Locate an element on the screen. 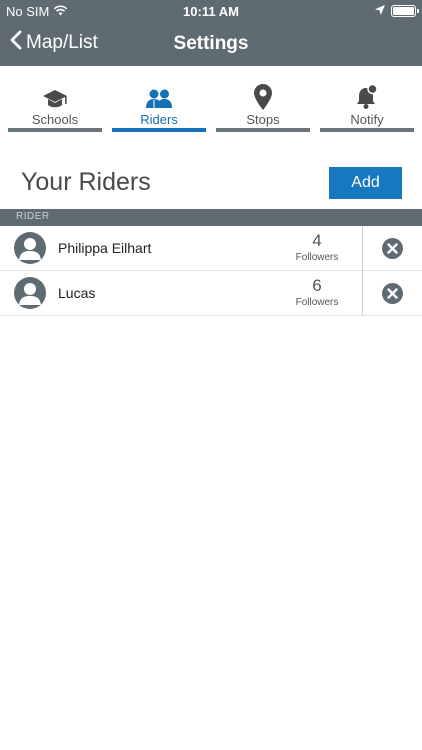  follower-count-value: 4 is located at coordinates (317, 240).